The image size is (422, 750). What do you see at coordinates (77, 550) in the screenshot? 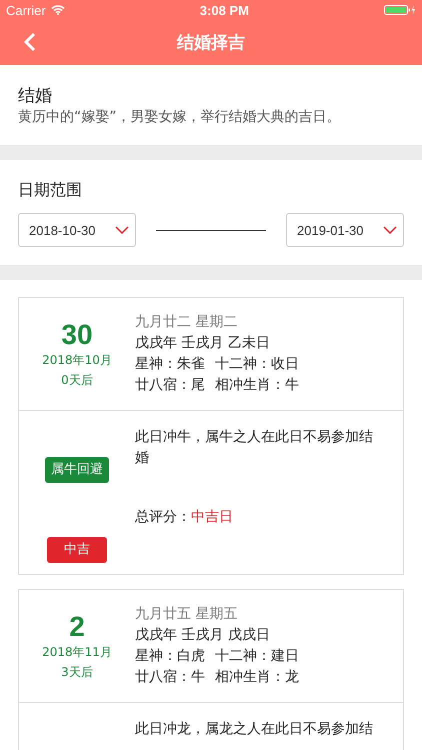
I see `rating-tag: 中吉` at bounding box center [77, 550].